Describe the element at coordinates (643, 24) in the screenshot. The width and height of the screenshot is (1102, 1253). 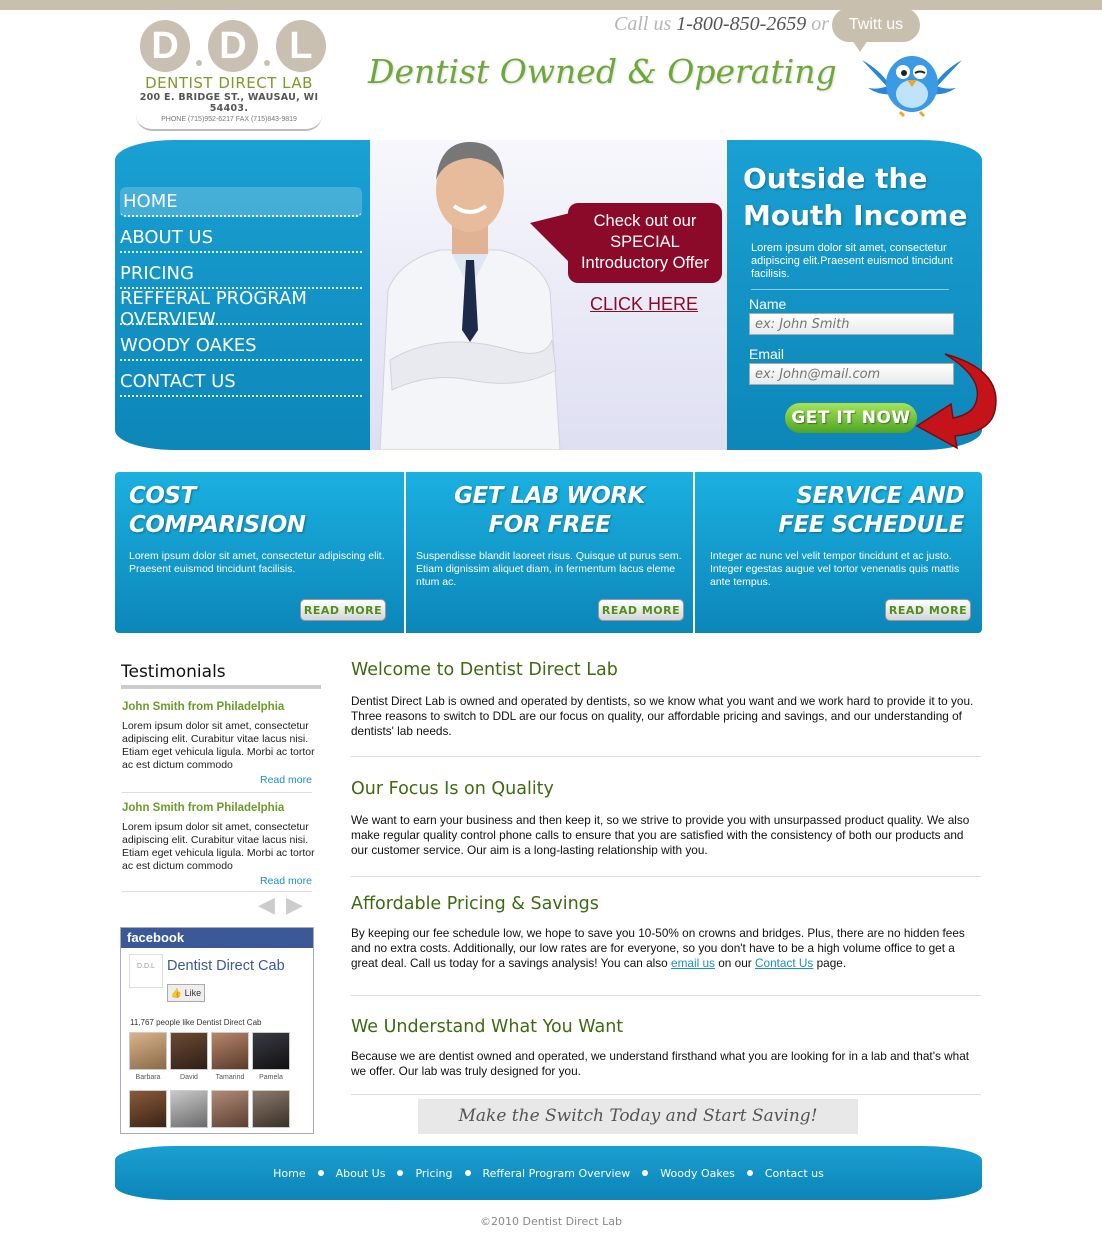
I see `call-prefix: Call us` at that location.